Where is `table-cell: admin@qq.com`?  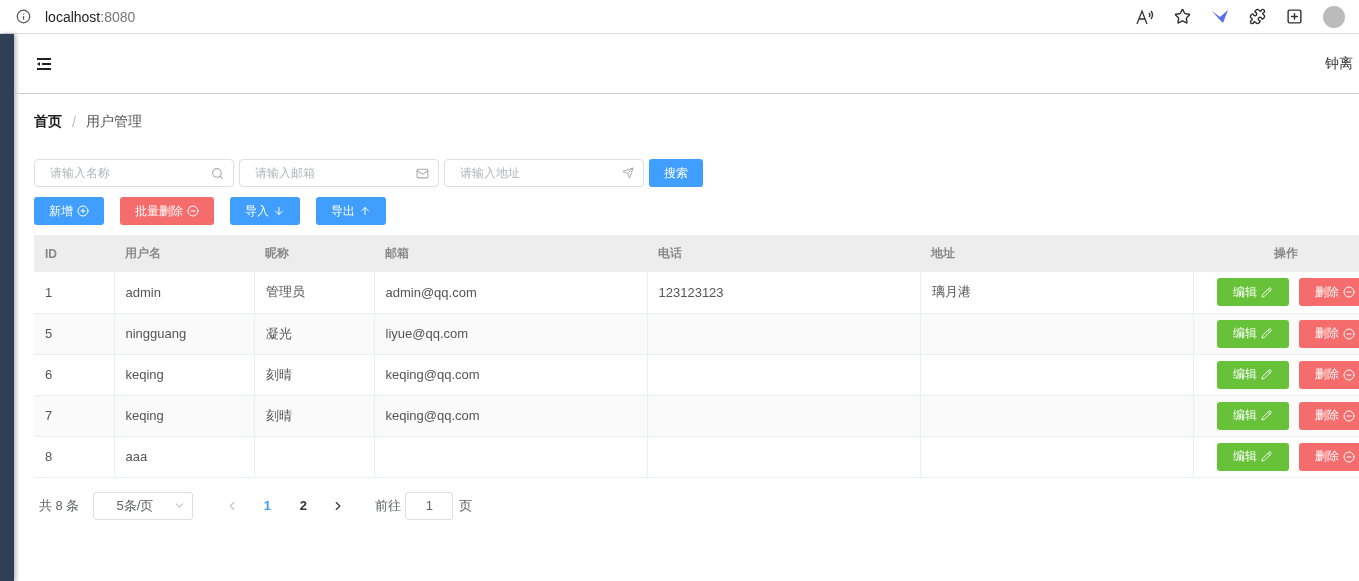 table-cell: admin@qq.com is located at coordinates (431, 292).